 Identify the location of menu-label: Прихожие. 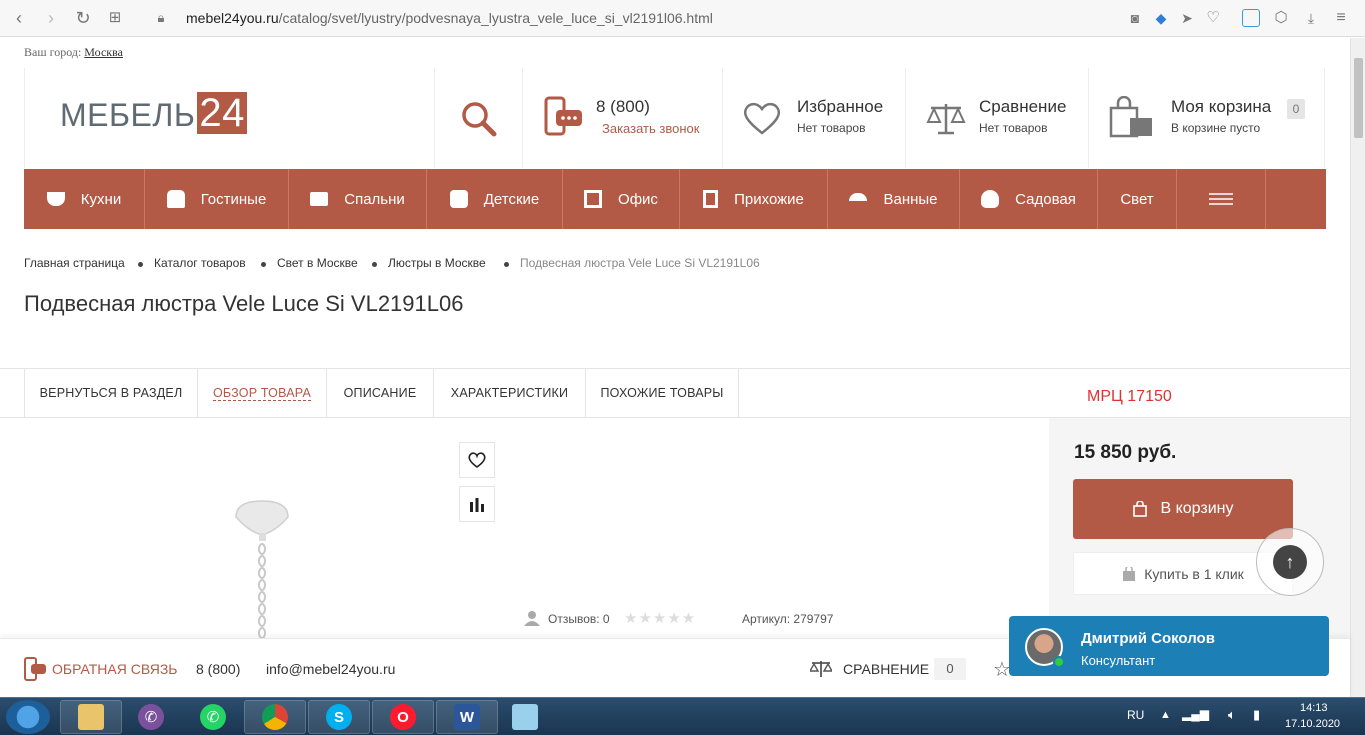
(769, 199).